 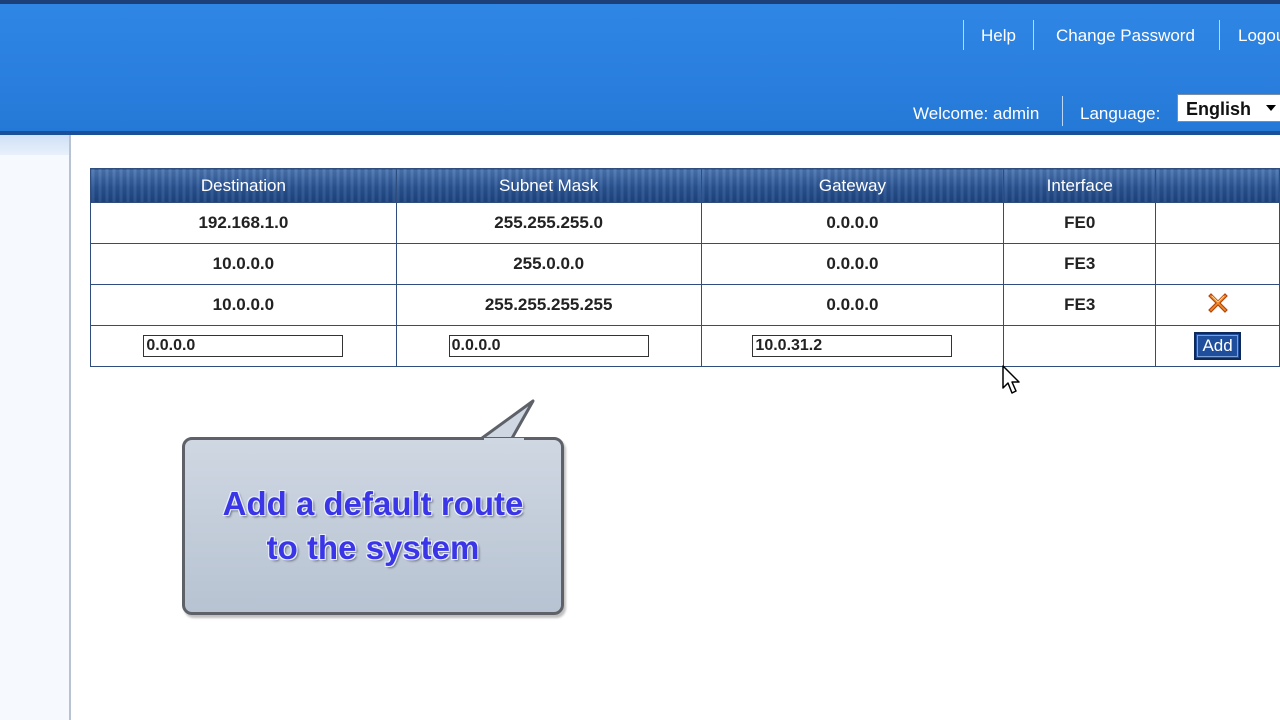 What do you see at coordinates (1271, 108) in the screenshot?
I see `chevron-down-icon` at bounding box center [1271, 108].